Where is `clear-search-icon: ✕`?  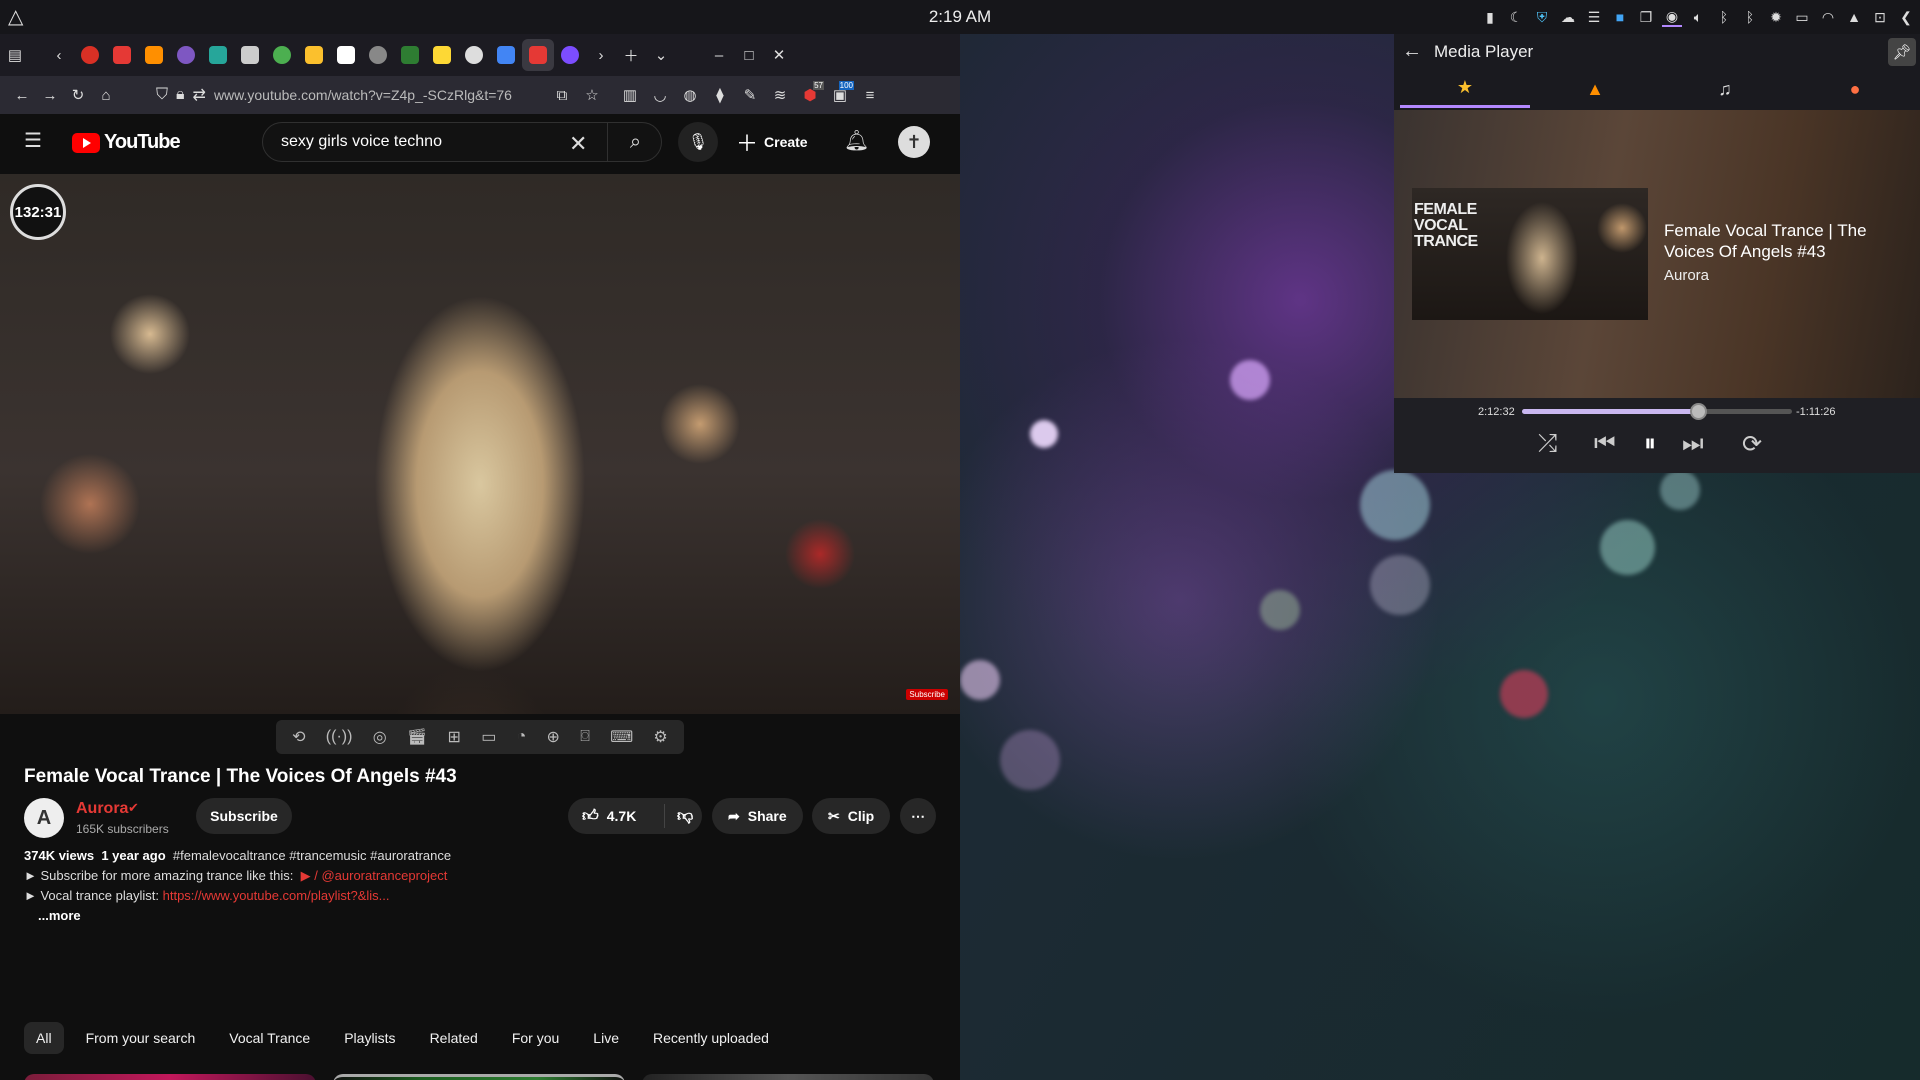 clear-search-icon: ✕ is located at coordinates (578, 144).